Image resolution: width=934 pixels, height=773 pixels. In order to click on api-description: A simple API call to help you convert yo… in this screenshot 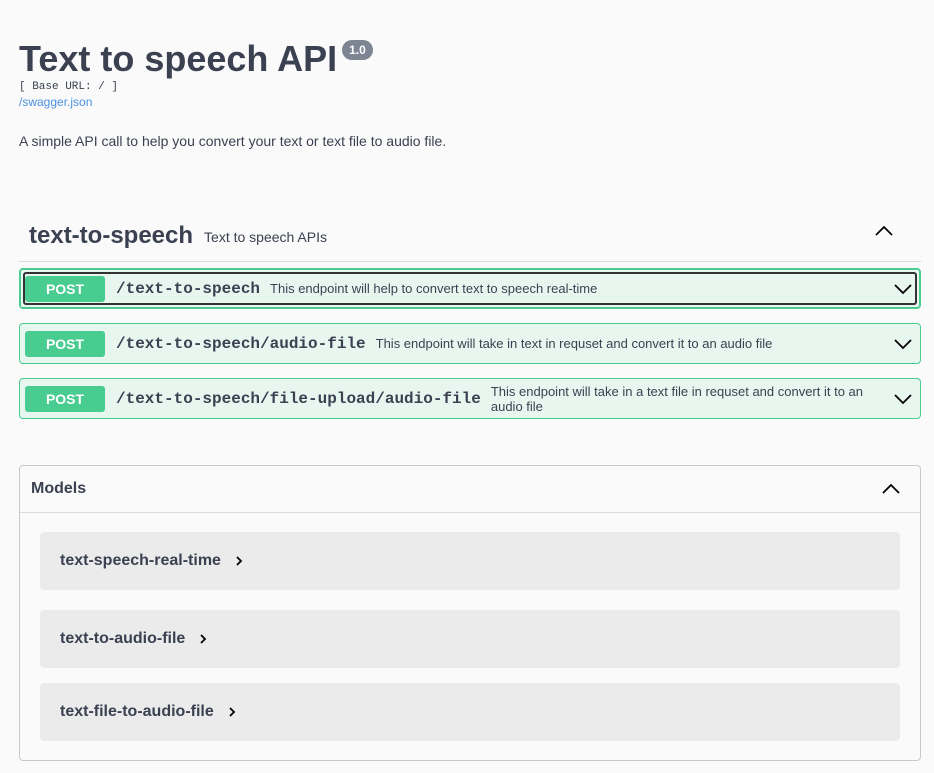, I will do `click(233, 141)`.